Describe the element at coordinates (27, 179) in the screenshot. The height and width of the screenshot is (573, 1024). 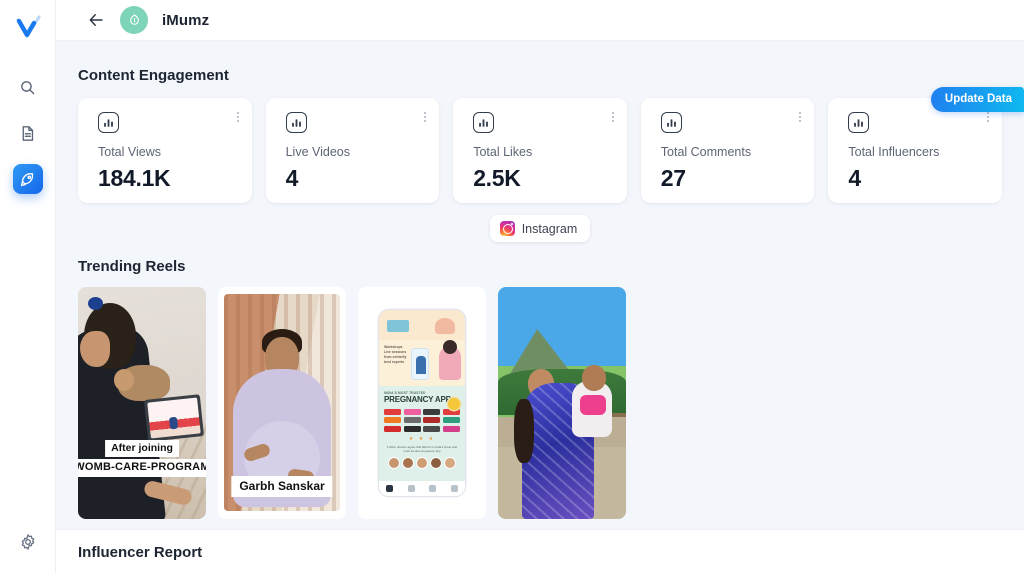
I see `sidebar-item-campaigns` at that location.